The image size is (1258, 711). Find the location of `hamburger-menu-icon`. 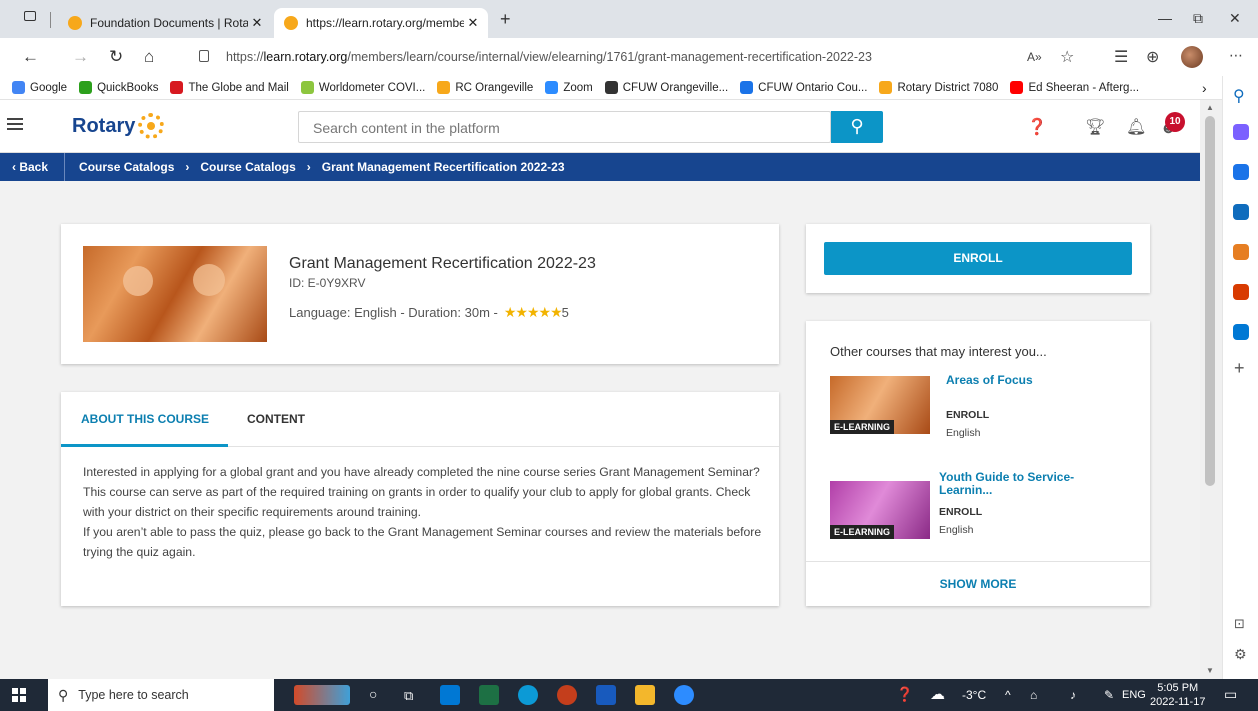

hamburger-menu-icon is located at coordinates (15, 124).